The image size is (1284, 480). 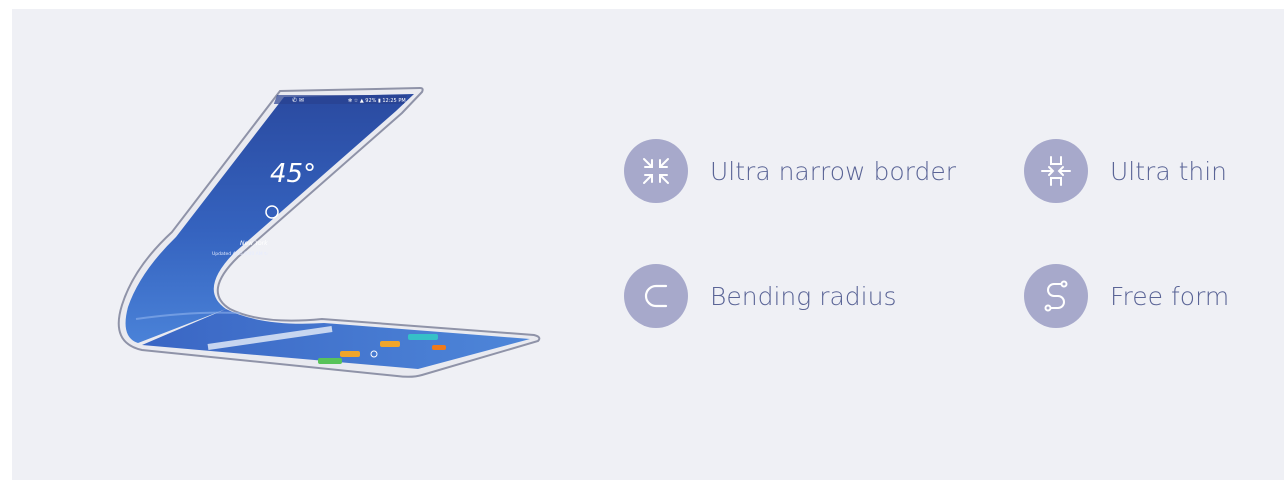 What do you see at coordinates (254, 243) in the screenshot?
I see `city-name: New York` at bounding box center [254, 243].